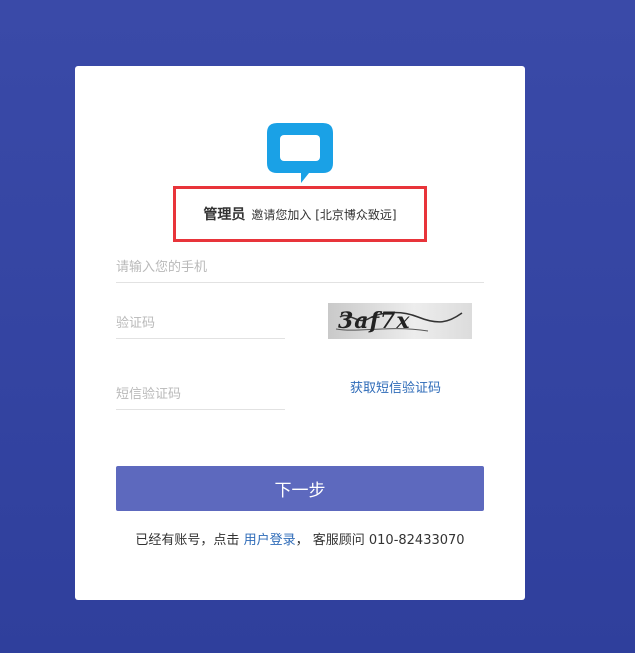  Describe the element at coordinates (270, 540) in the screenshot. I see `user-login-link: 用户登录` at that location.